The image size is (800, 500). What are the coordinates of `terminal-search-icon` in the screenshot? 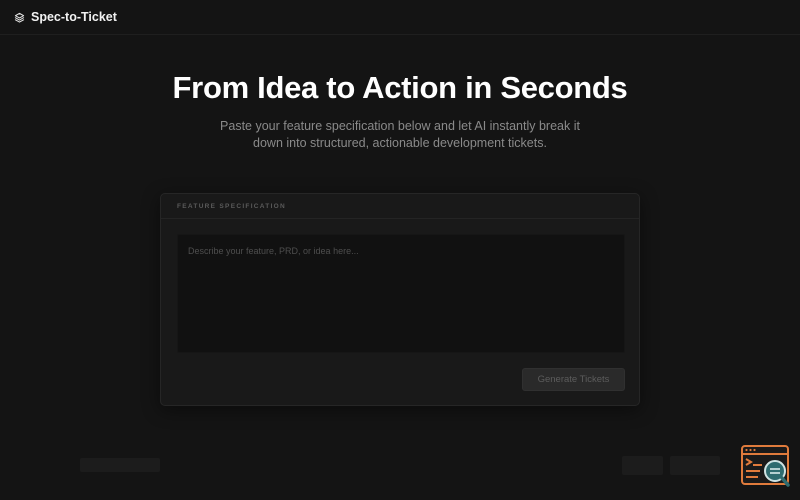 It's located at (765, 466).